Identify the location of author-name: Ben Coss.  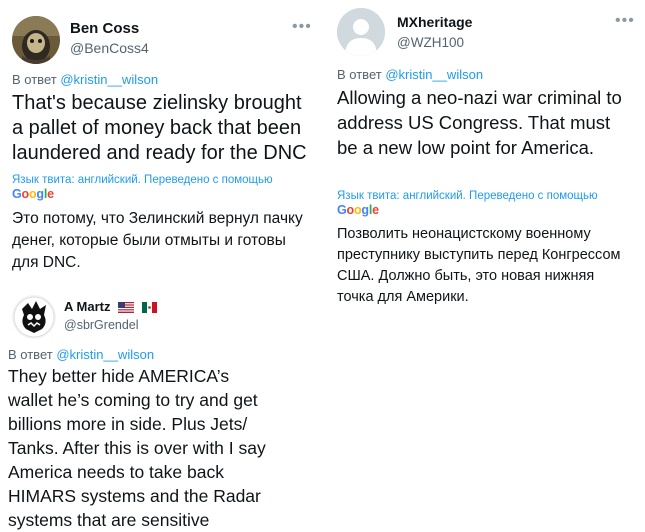
(104, 28).